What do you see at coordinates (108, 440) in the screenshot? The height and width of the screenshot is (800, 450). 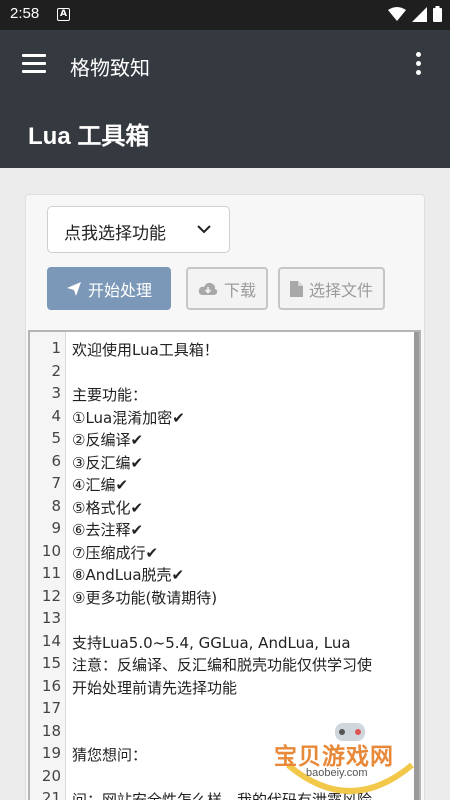 I see `code-line: ②反编译✔` at bounding box center [108, 440].